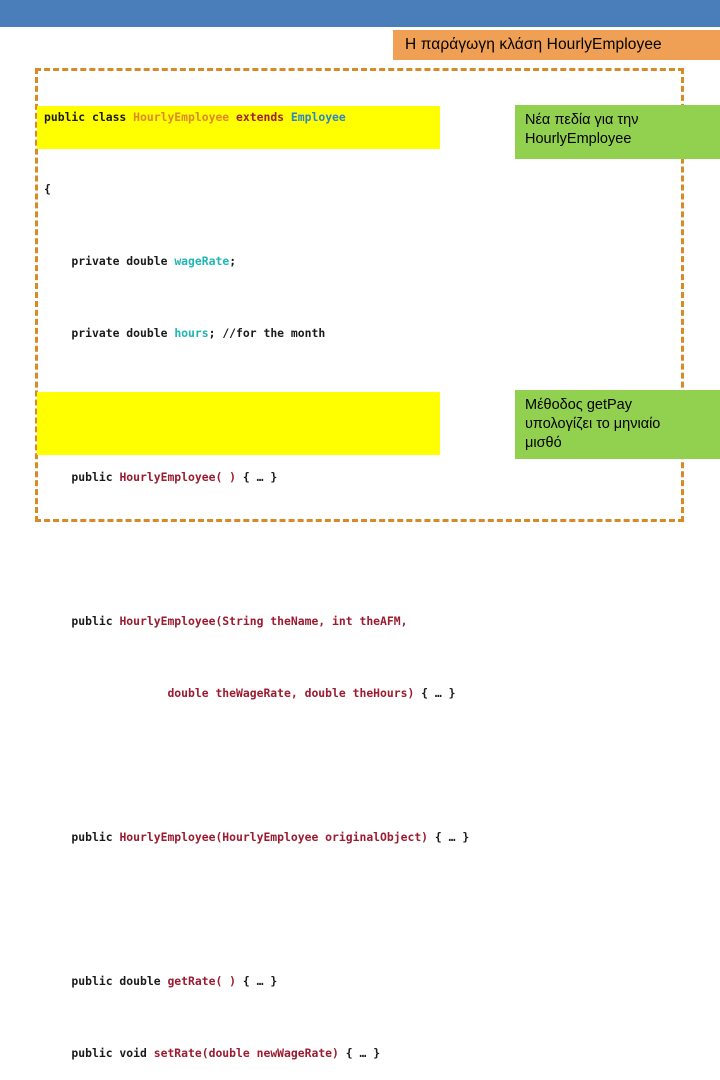  Describe the element at coordinates (140, 261) in the screenshot. I see `code-line-field-wagerate: private double wageRate;` at that location.